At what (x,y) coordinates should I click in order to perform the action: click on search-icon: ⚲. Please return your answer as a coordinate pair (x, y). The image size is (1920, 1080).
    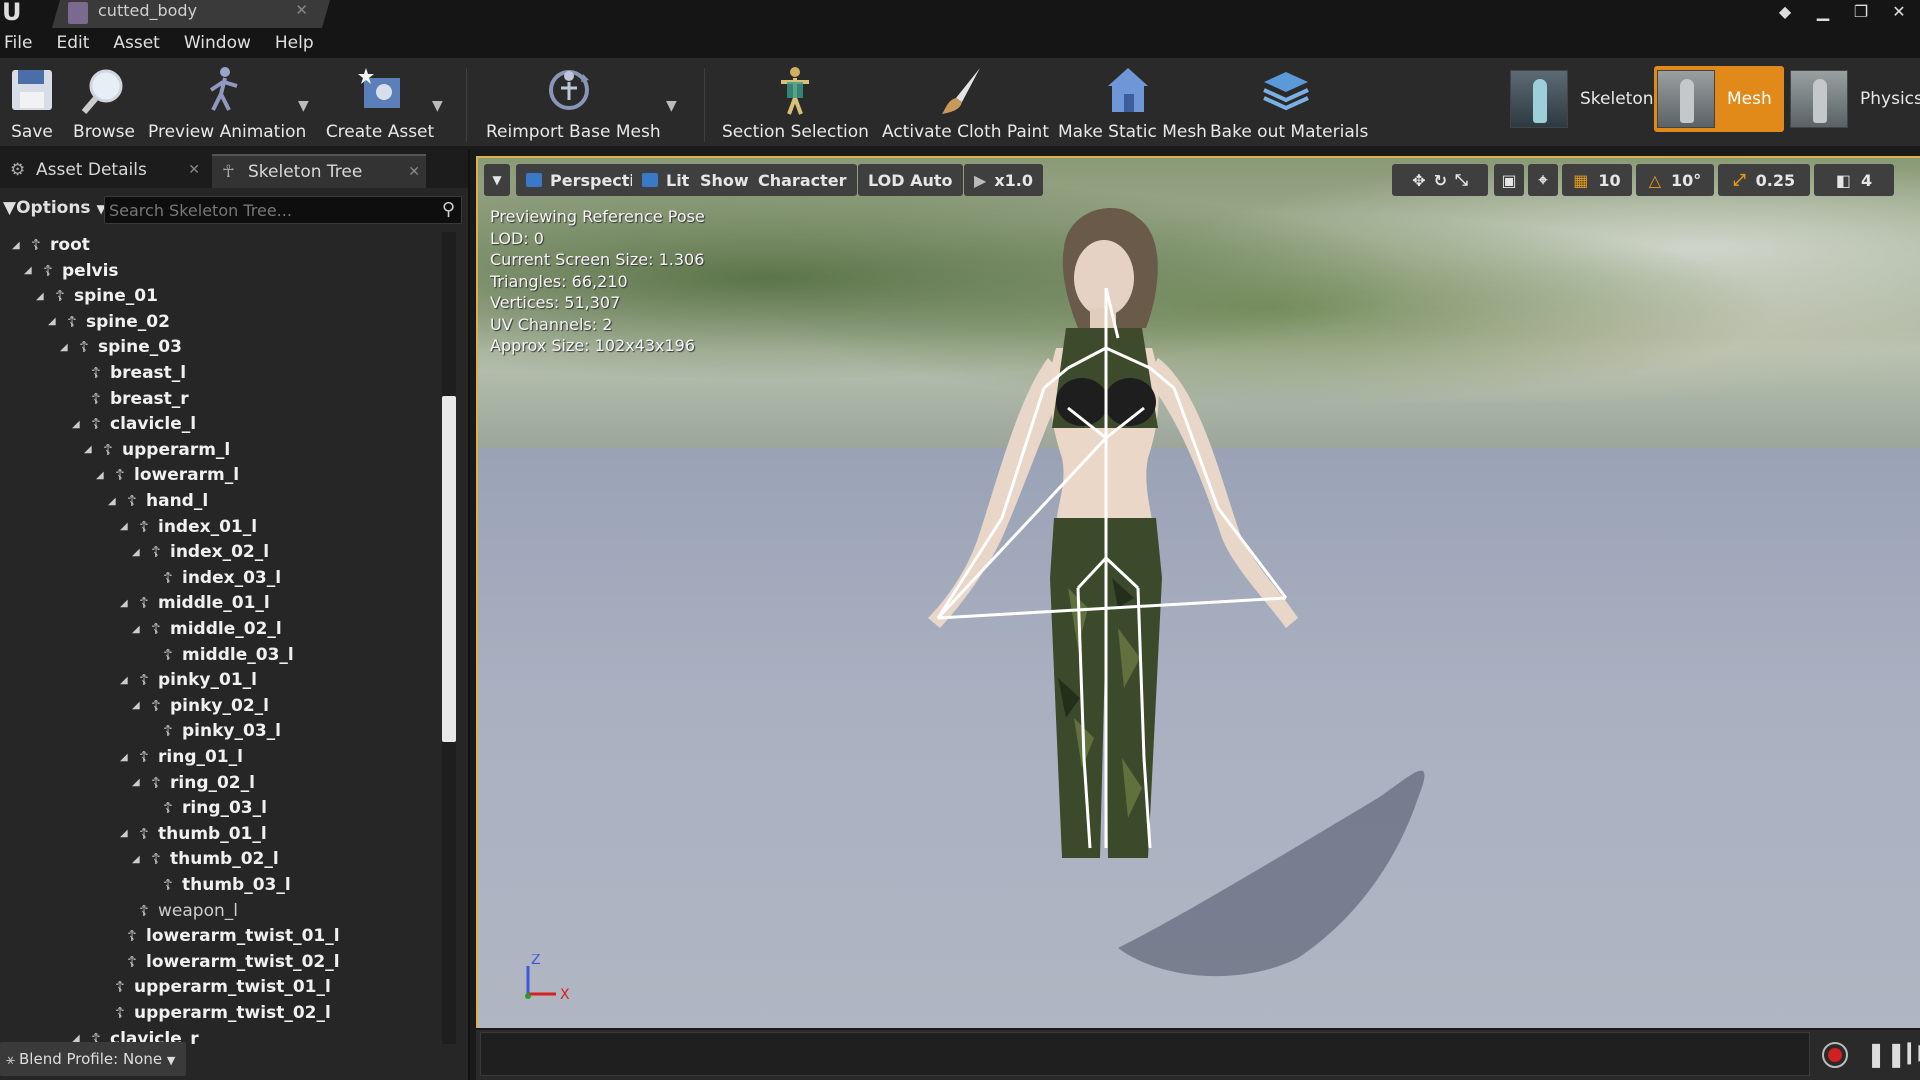
    Looking at the image, I should click on (448, 209).